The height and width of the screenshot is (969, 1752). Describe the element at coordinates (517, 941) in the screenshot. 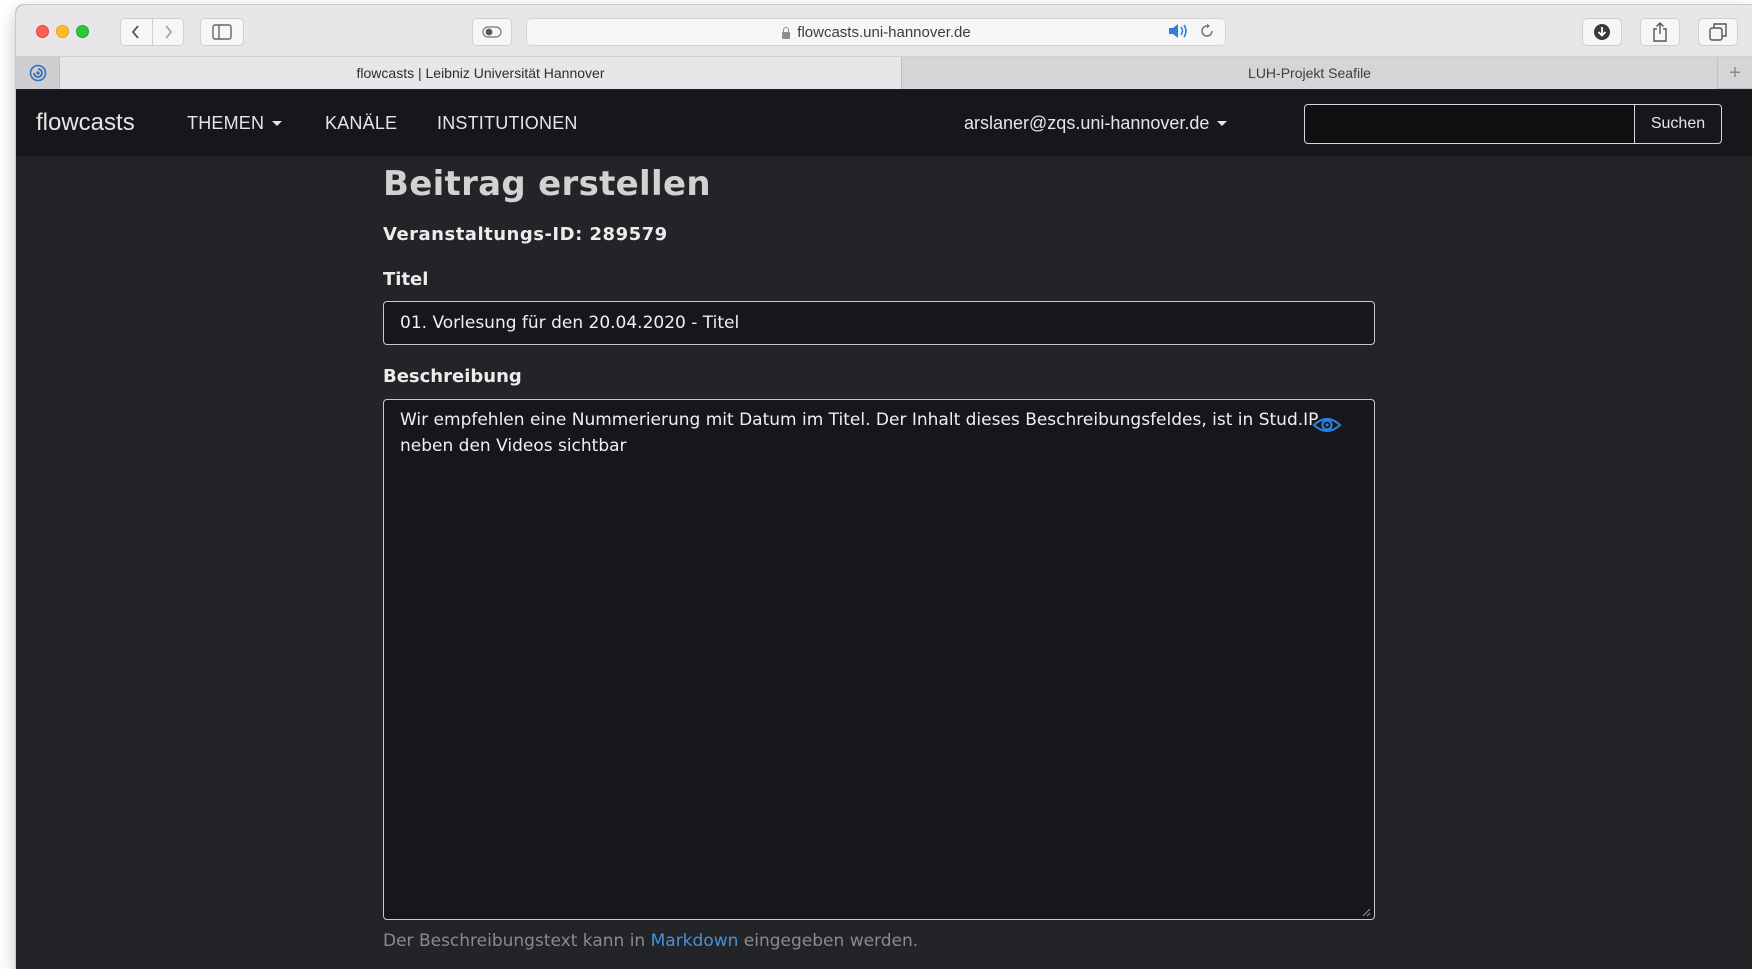

I see `help-text-prefix: Der Beschreibungstext kann in` at that location.